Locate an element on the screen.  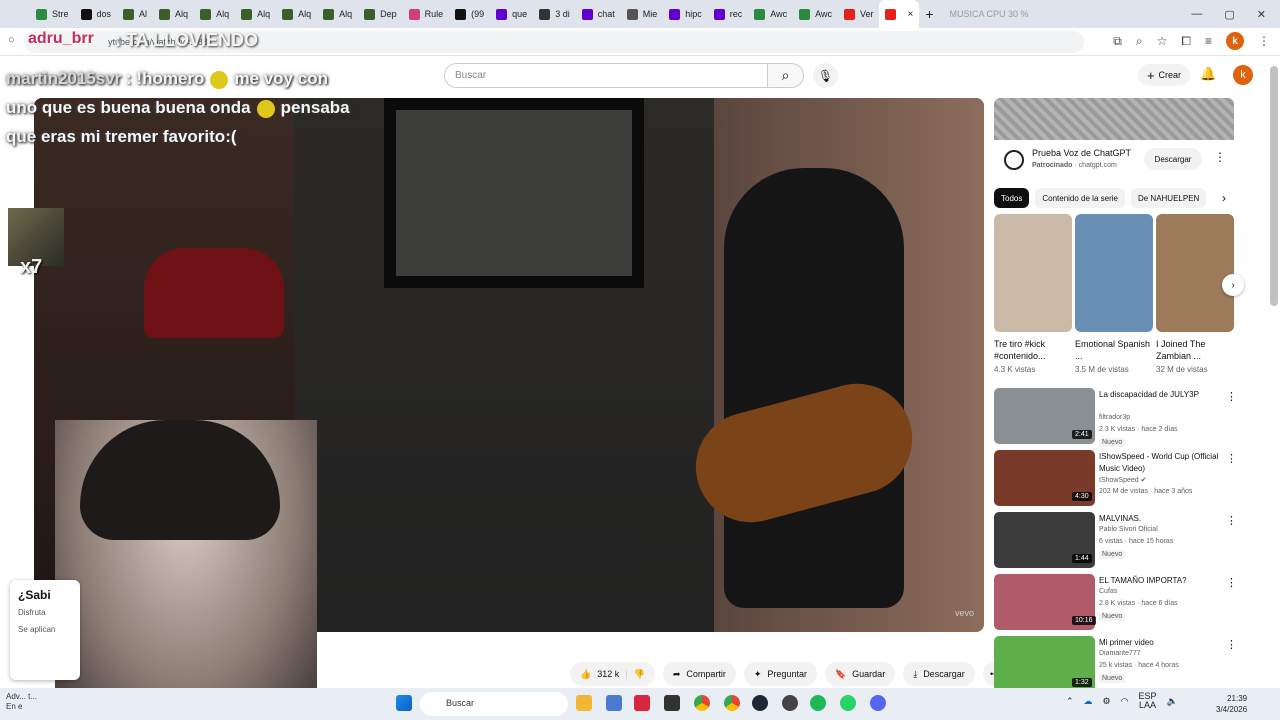
filter-chip: De NAHUELPEN is located at coordinates (1168, 198).